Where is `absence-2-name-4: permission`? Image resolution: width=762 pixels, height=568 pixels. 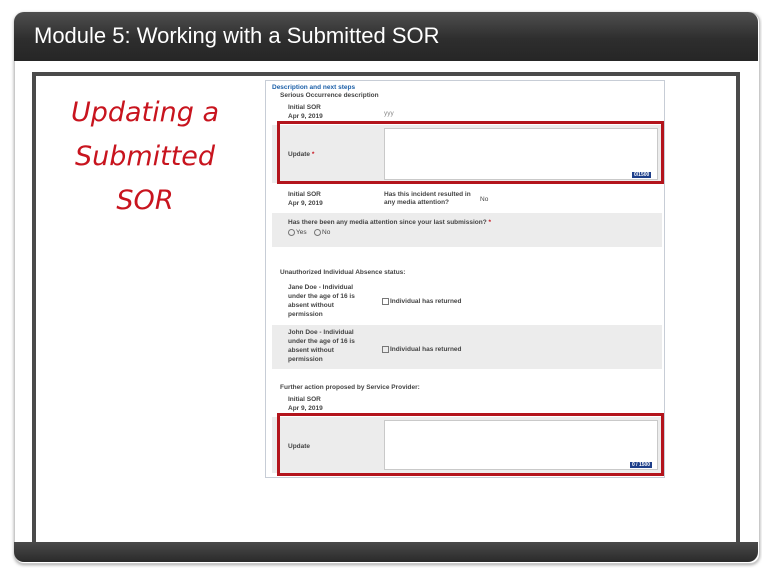 absence-2-name-4: permission is located at coordinates (305, 359).